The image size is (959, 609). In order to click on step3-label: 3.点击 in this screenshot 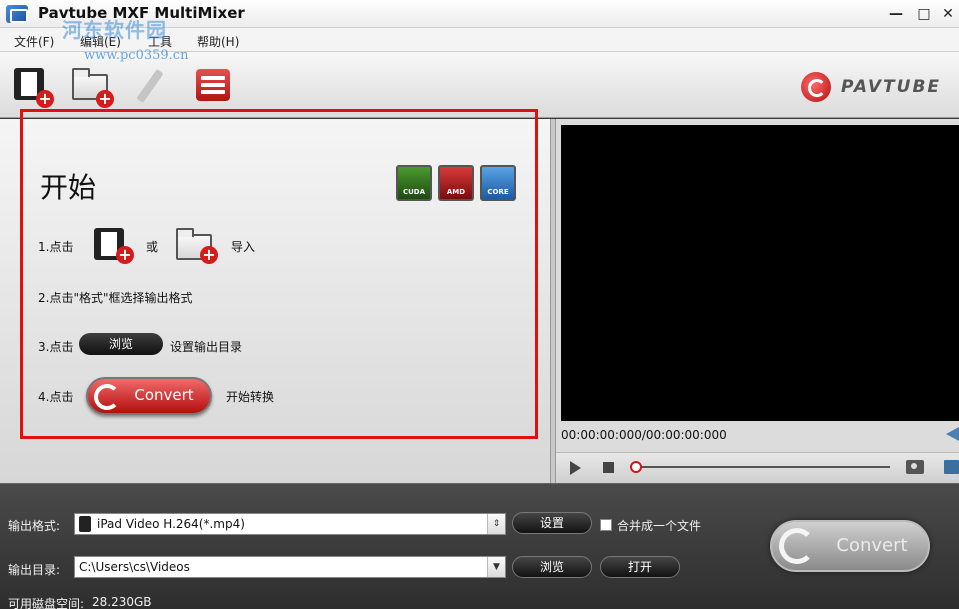, I will do `click(56, 347)`.